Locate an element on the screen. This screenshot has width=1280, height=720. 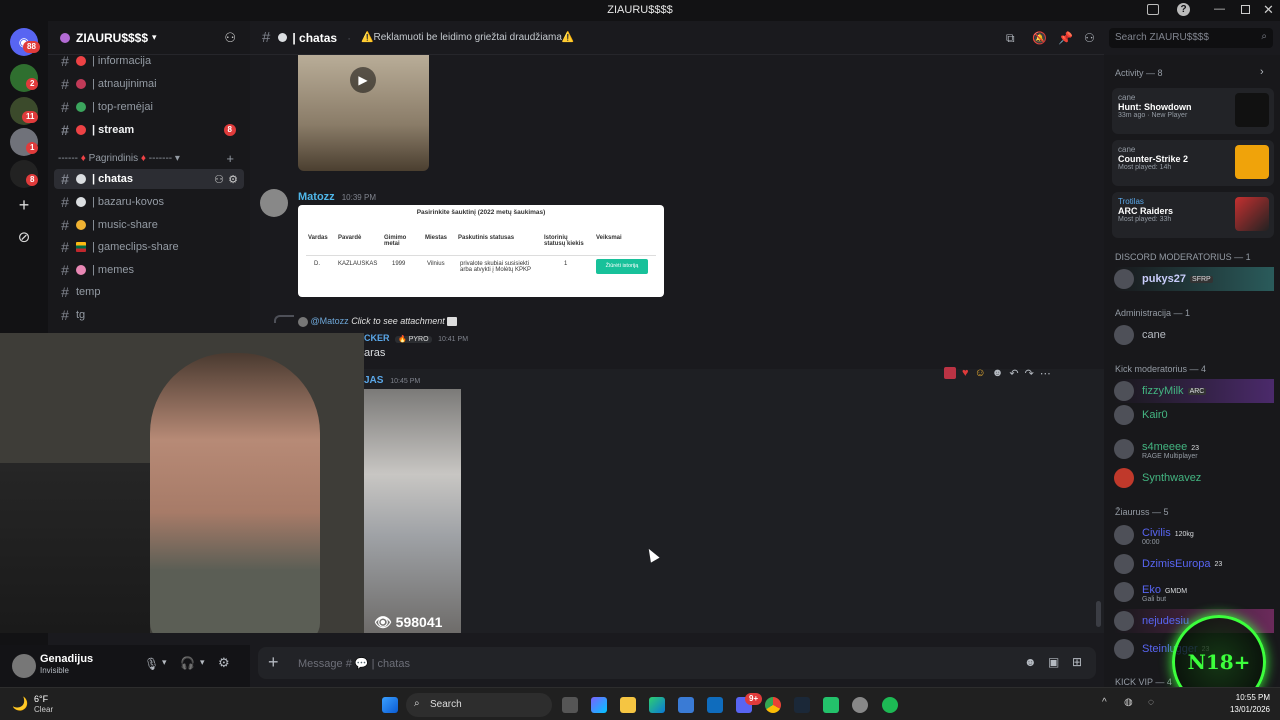
channel-temp: # temp is located at coordinates (149, 292).